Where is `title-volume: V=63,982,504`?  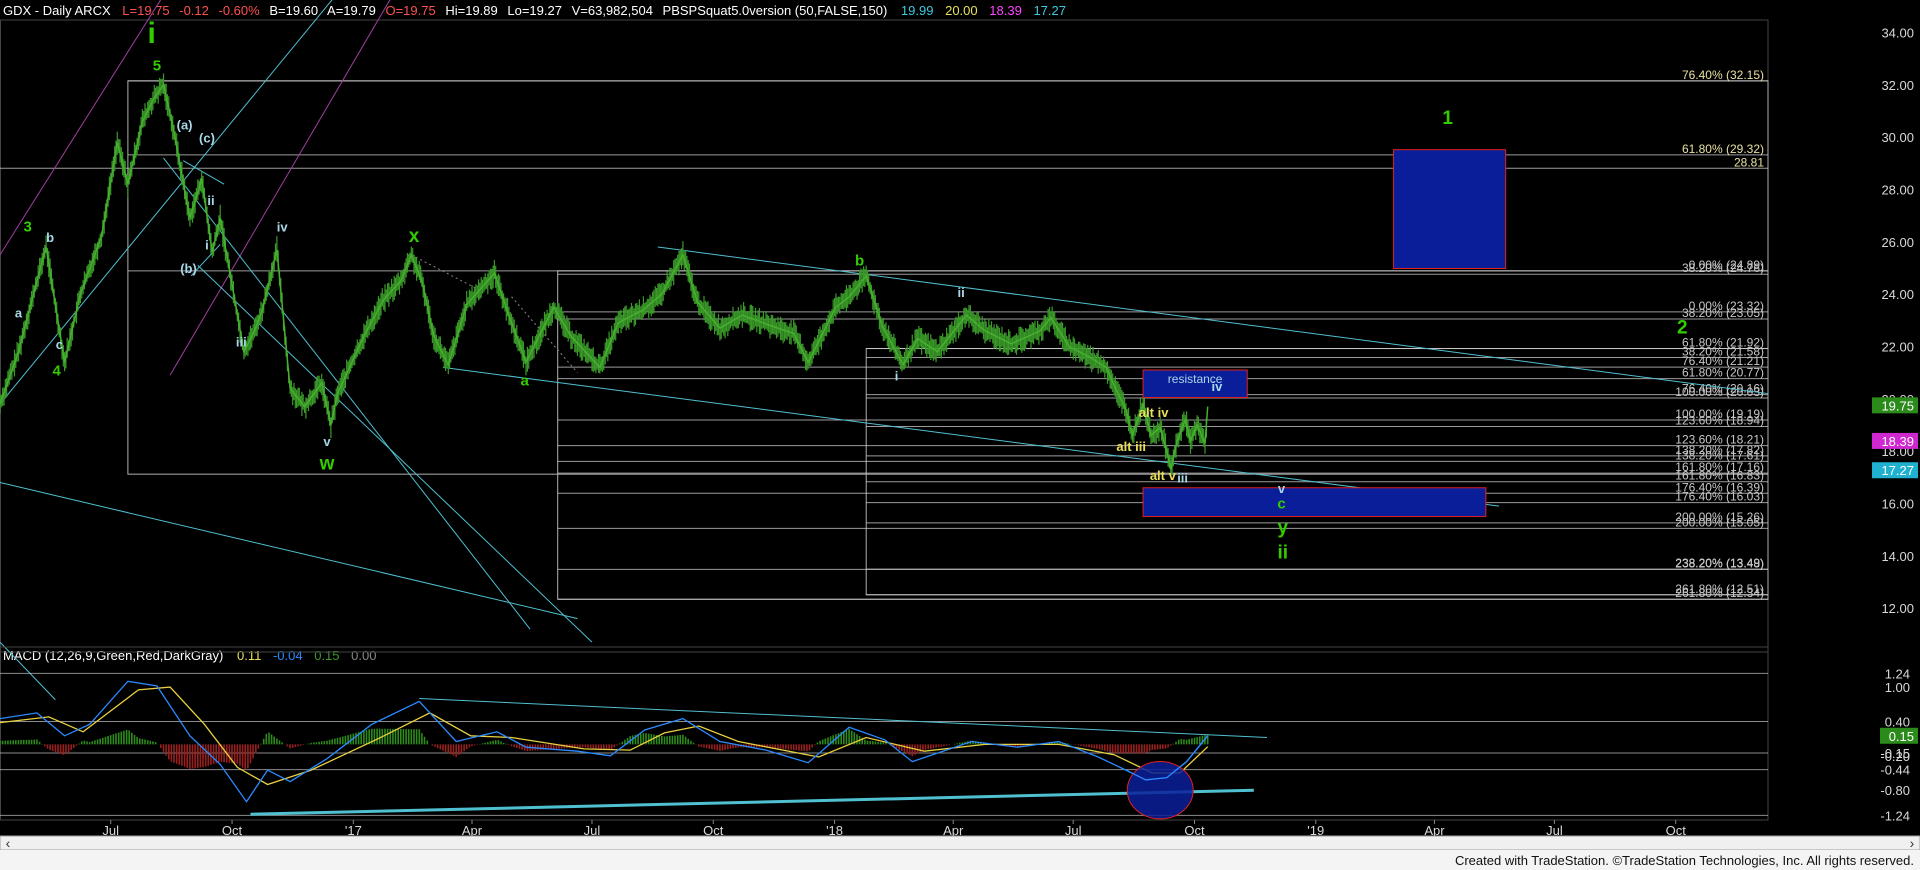
title-volume: V=63,982,504 is located at coordinates (612, 10).